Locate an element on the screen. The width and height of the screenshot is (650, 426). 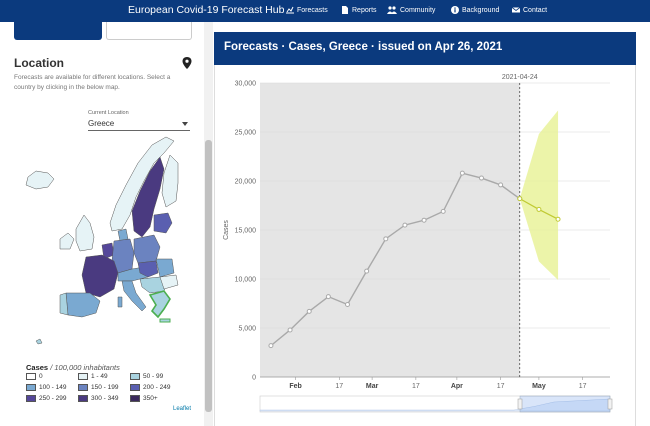
map-pin-icon is located at coordinates (187, 63).